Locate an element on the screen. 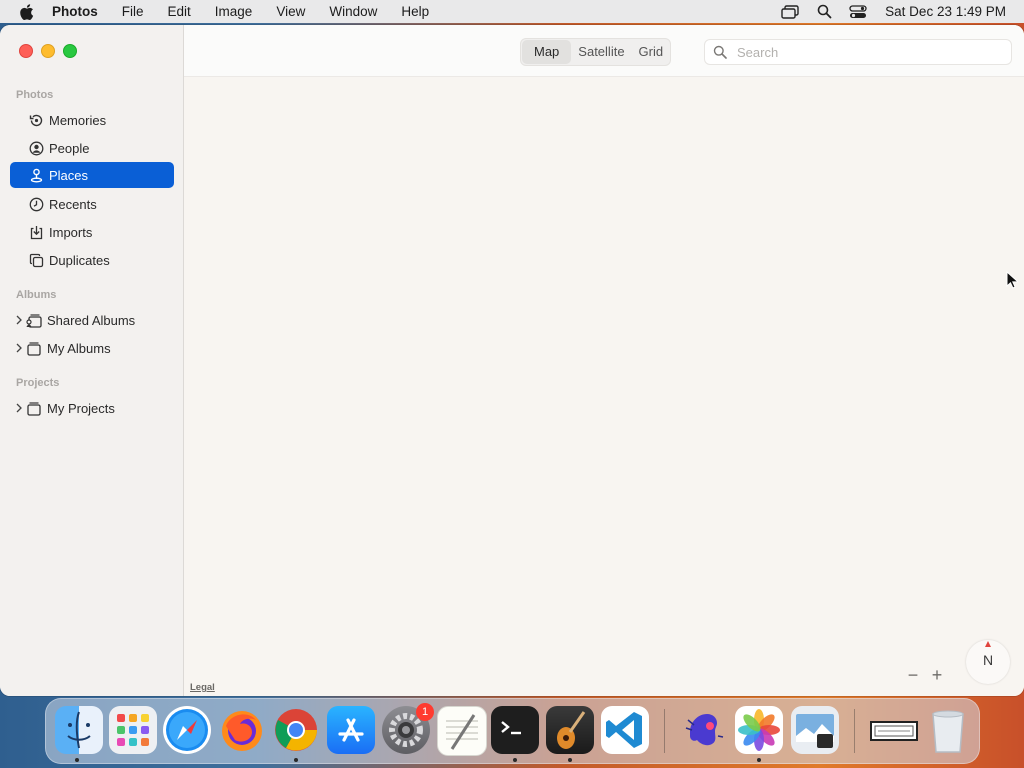 The height and width of the screenshot is (768, 1024). search-field is located at coordinates (858, 52).